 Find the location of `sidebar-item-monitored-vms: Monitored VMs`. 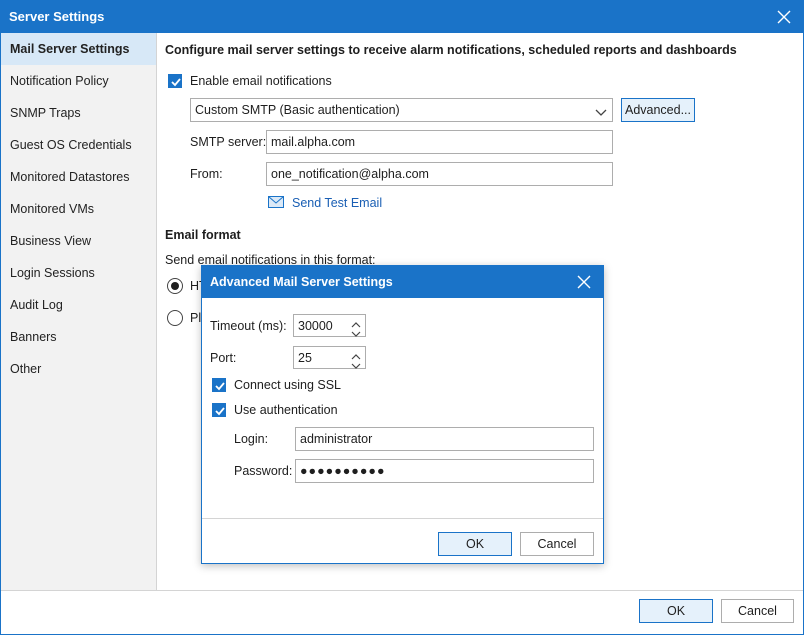

sidebar-item-monitored-vms: Monitored VMs is located at coordinates (78, 209).